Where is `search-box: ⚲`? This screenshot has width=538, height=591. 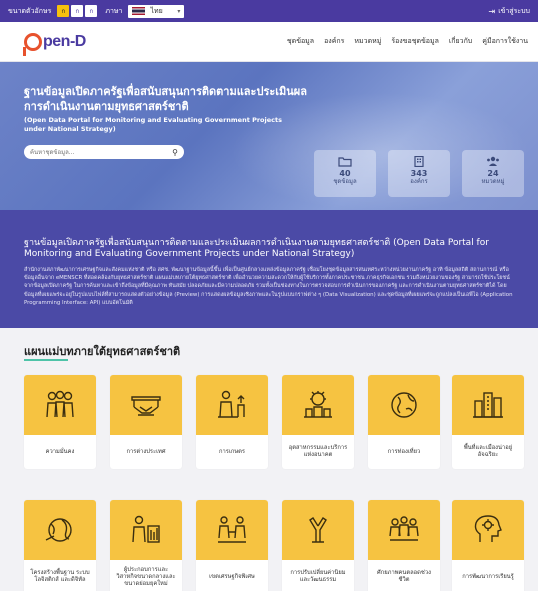
search-box: ⚲ is located at coordinates (104, 152).